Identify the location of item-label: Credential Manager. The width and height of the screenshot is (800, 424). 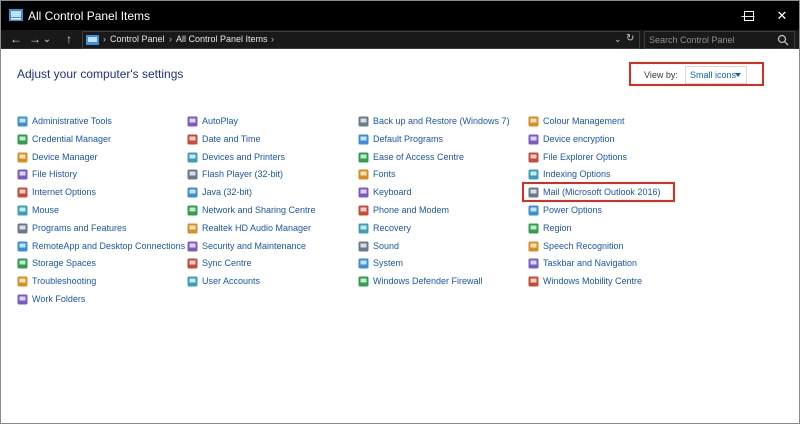
(72, 139).